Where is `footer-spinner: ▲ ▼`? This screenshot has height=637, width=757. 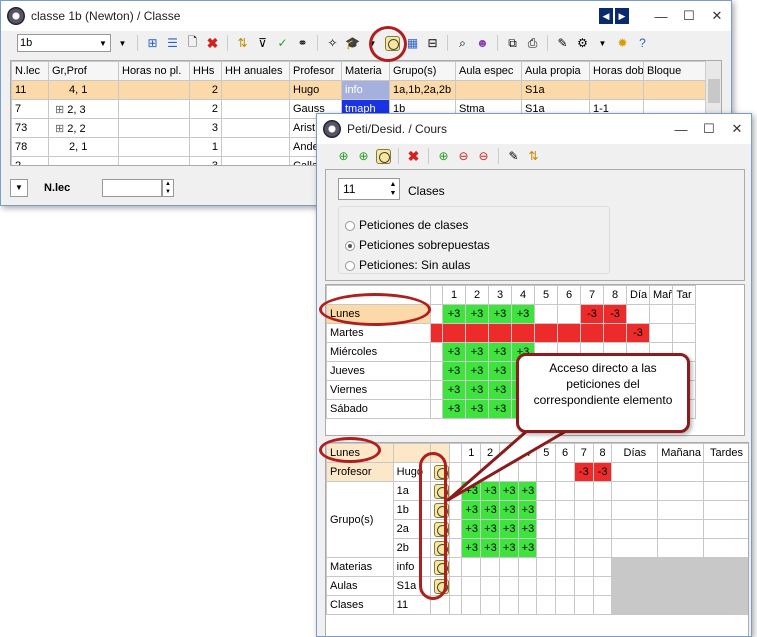 footer-spinner: ▲ ▼ is located at coordinates (168, 188).